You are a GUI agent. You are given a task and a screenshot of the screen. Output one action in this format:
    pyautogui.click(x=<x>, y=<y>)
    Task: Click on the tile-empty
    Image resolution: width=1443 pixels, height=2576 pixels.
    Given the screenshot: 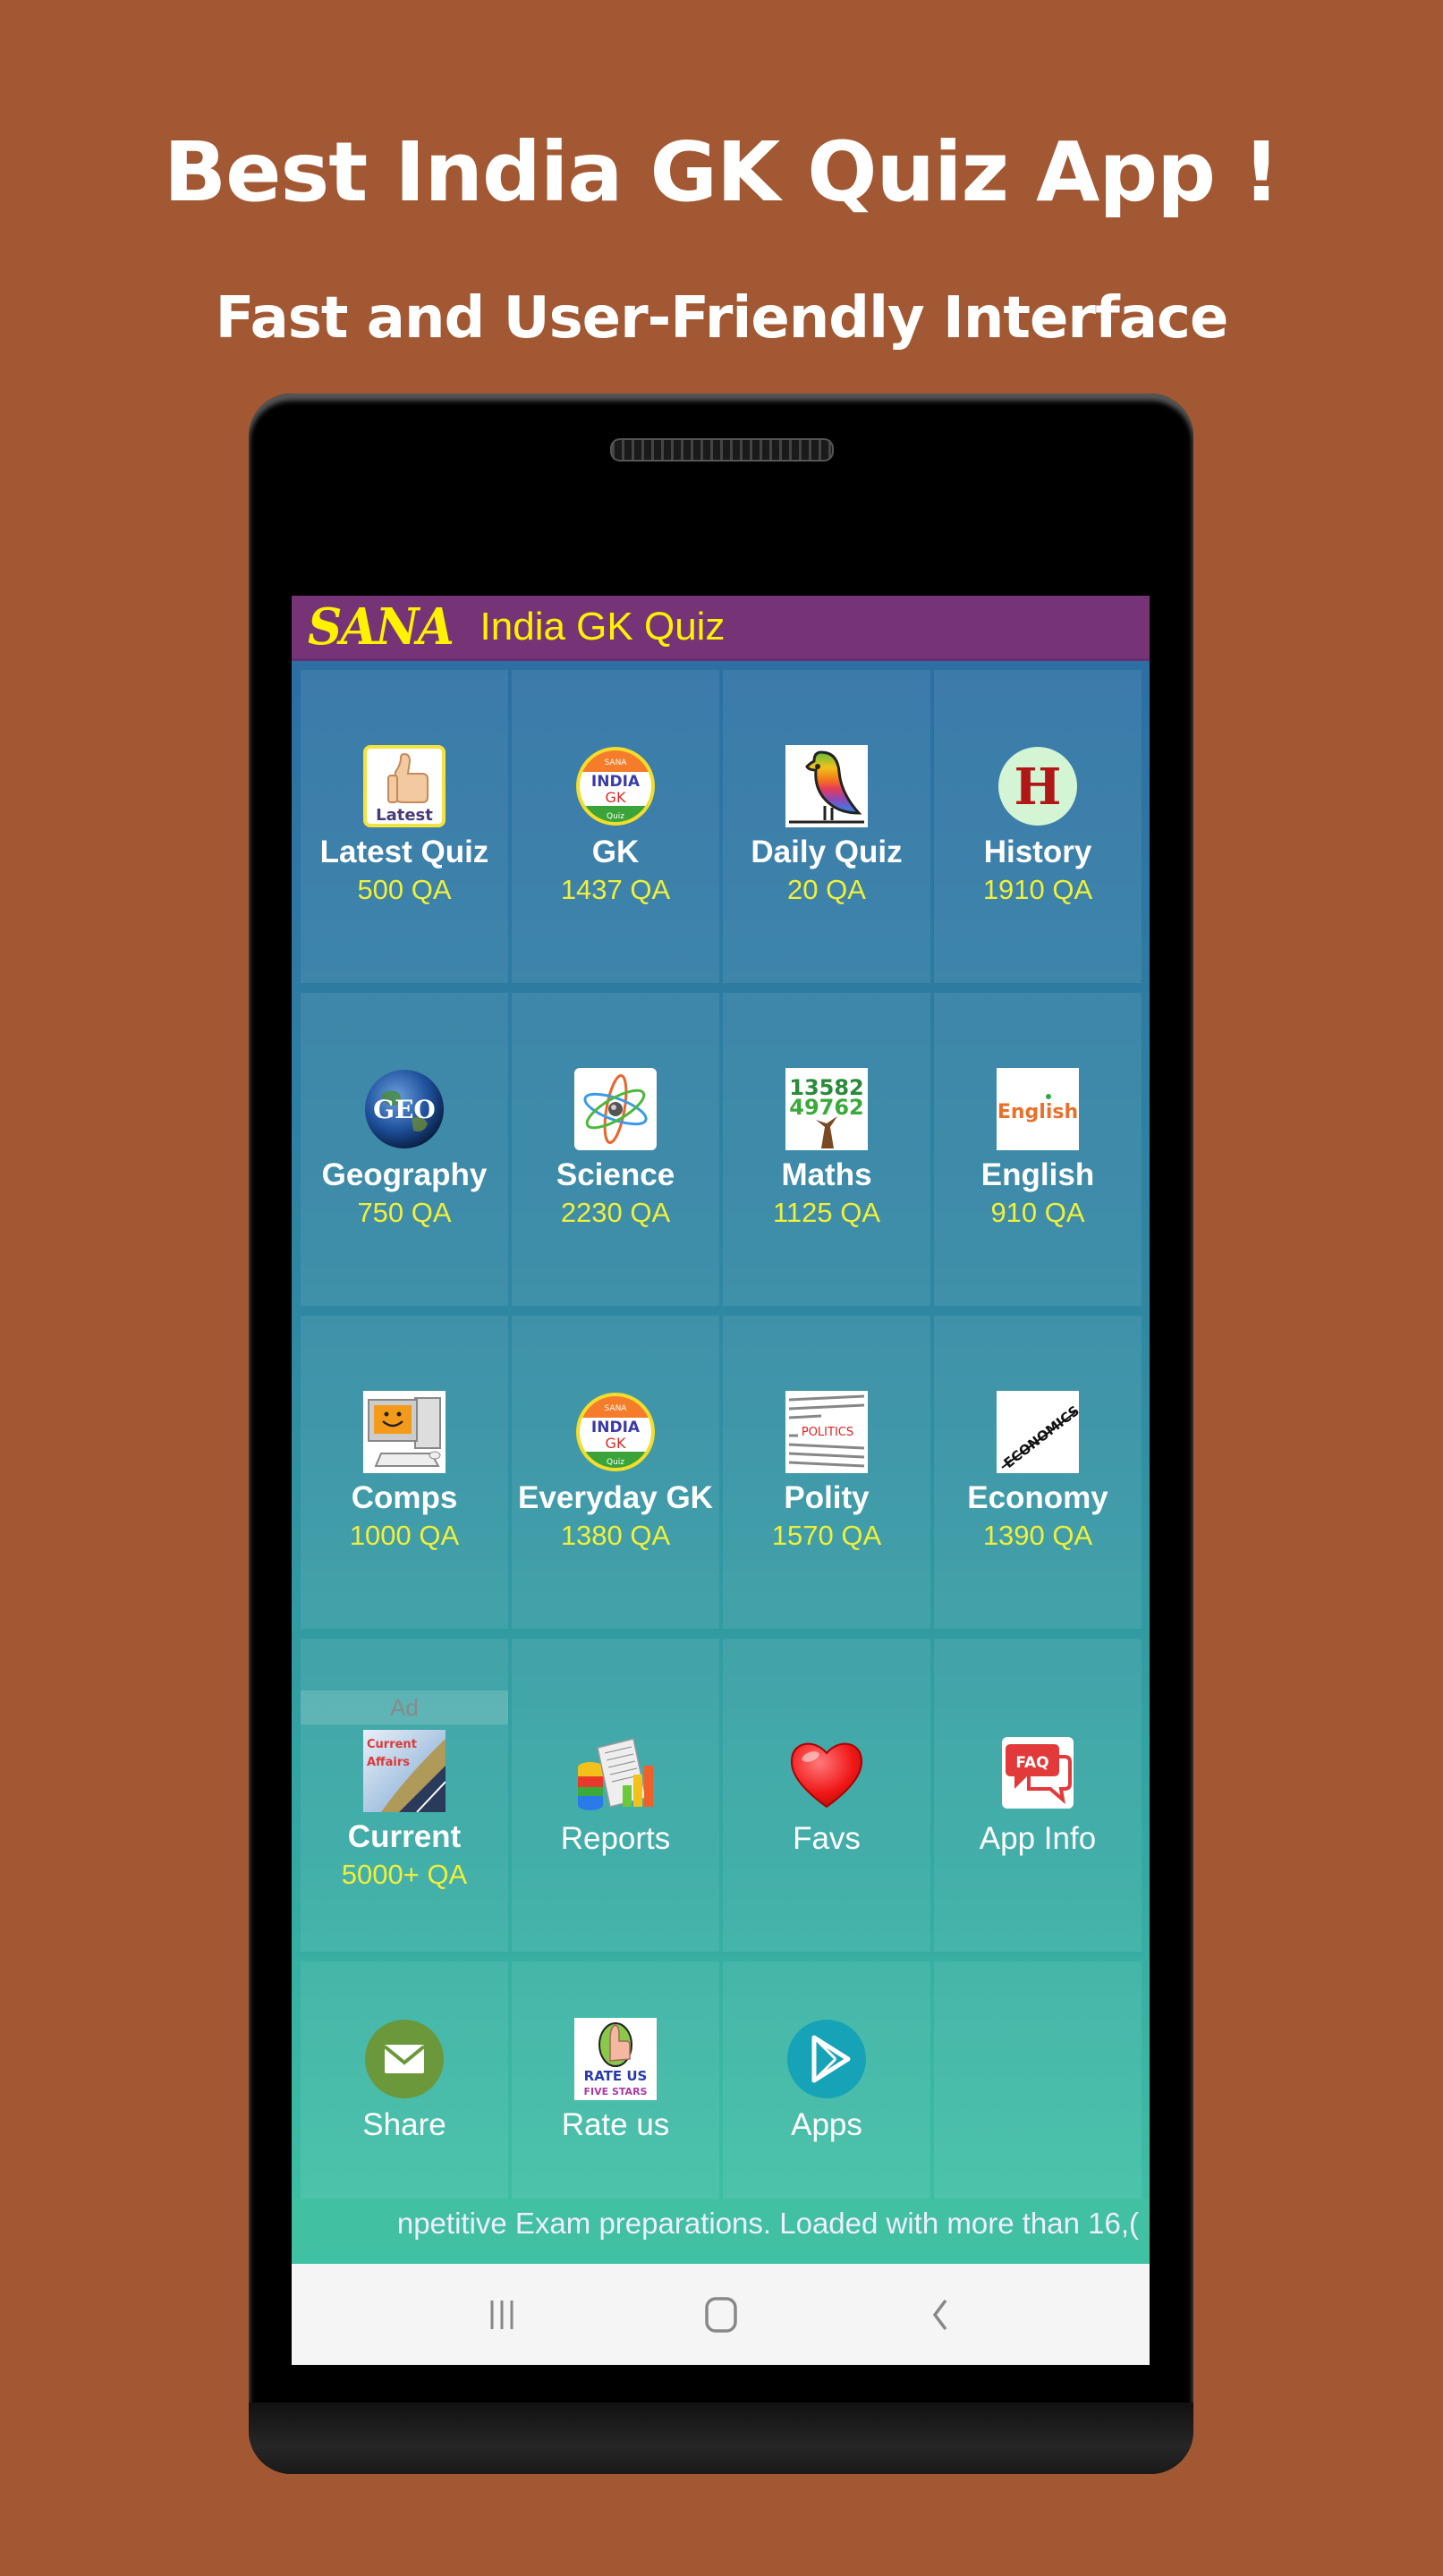 What is the action you would take?
    pyautogui.click(x=1038, y=2081)
    